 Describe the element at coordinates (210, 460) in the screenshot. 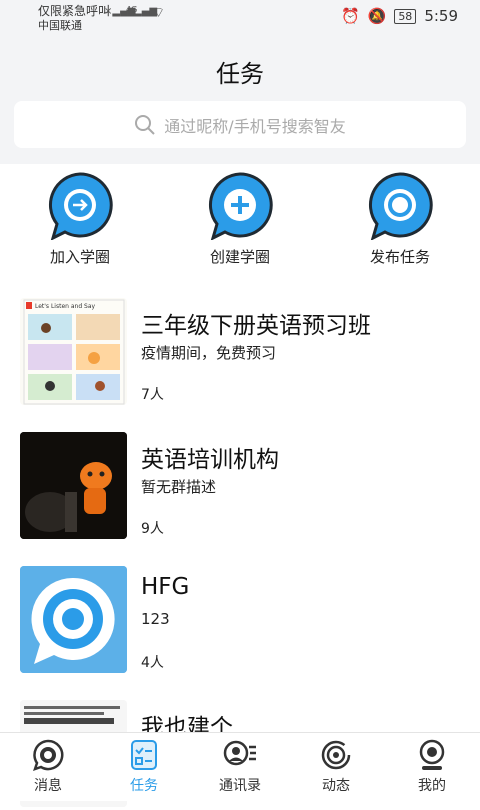

I see `group-name: 英语培训机构` at that location.